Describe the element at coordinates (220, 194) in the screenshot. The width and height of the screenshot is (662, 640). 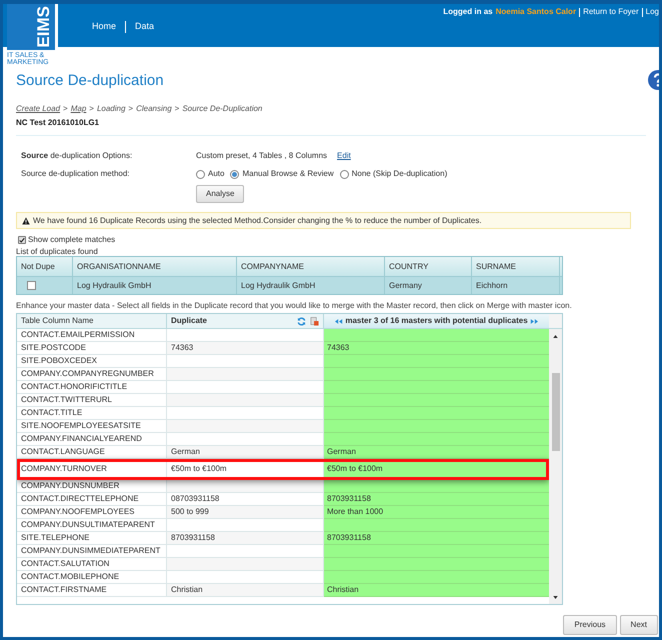
I see `analyse-button: Analyse` at that location.